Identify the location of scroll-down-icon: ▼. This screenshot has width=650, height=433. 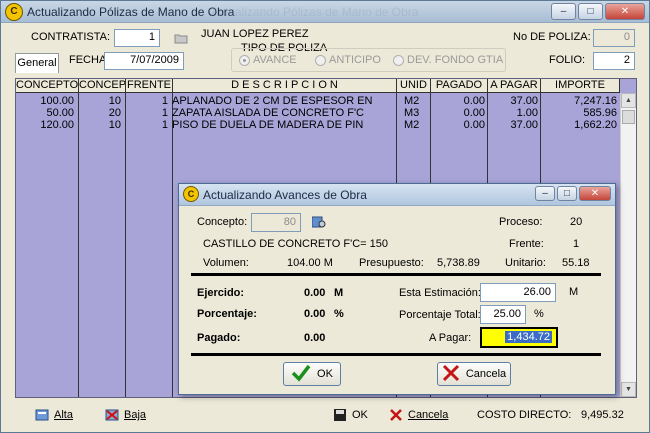
(628, 389).